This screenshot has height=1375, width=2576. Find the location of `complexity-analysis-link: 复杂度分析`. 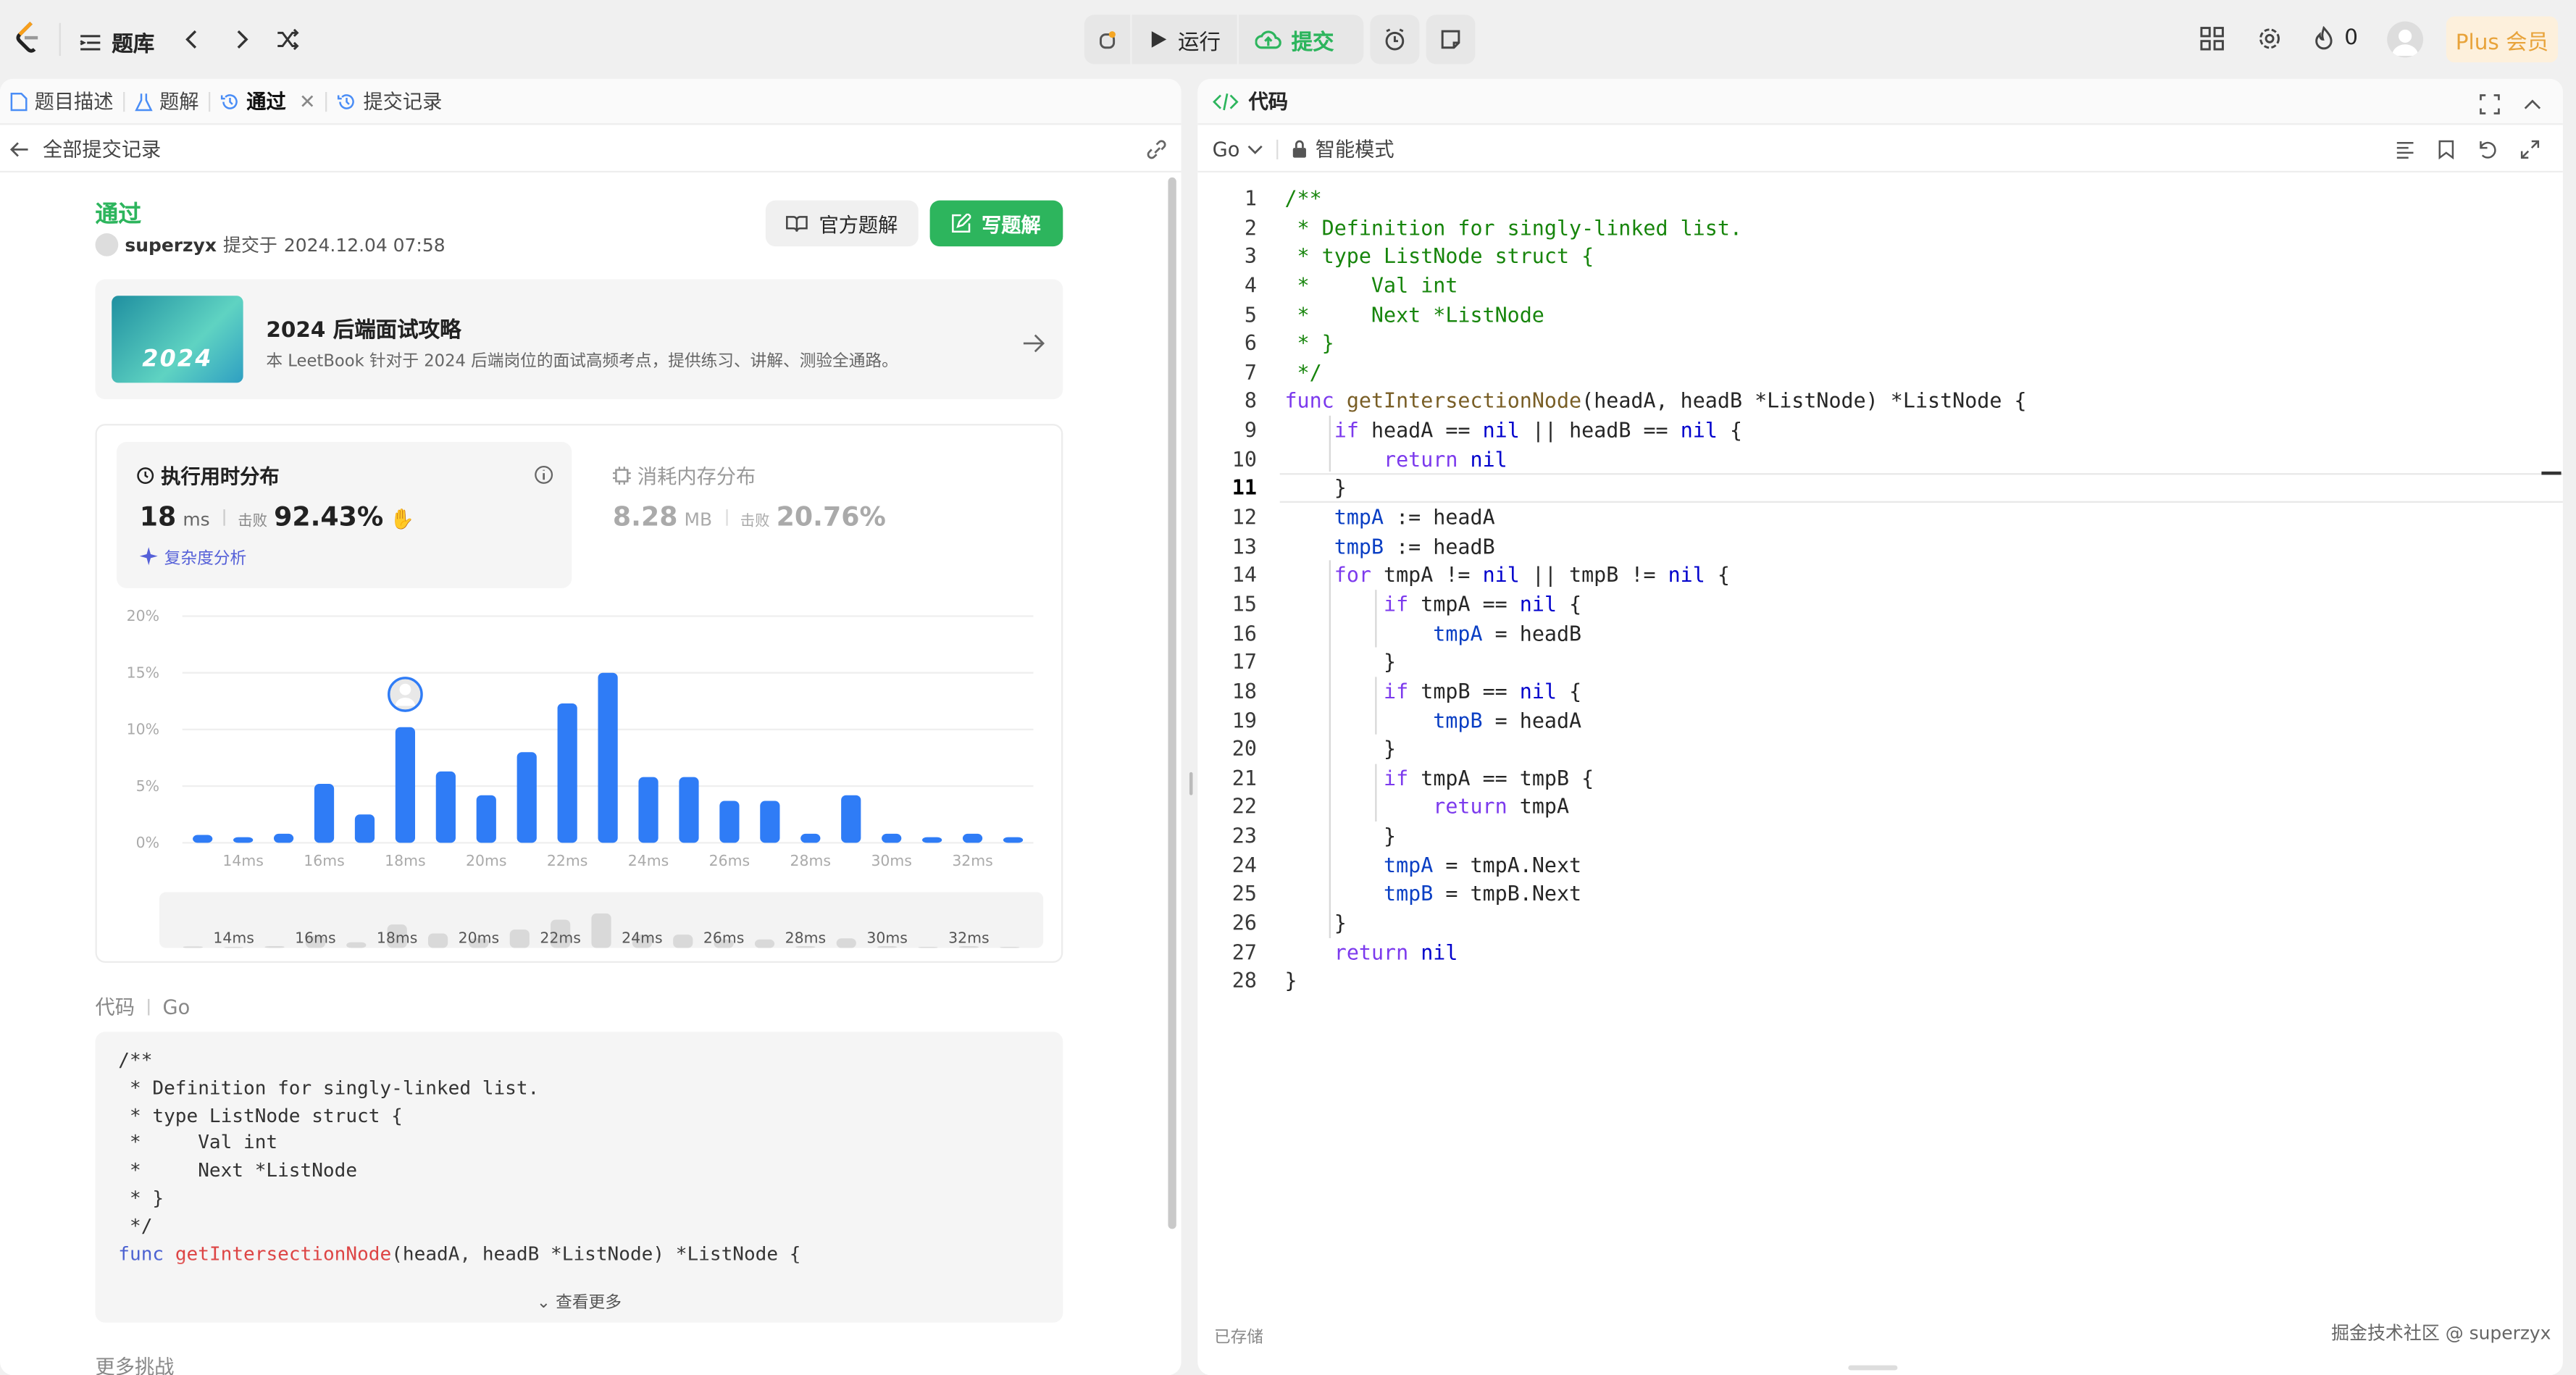

complexity-analysis-link: 复杂度分析 is located at coordinates (192, 557).